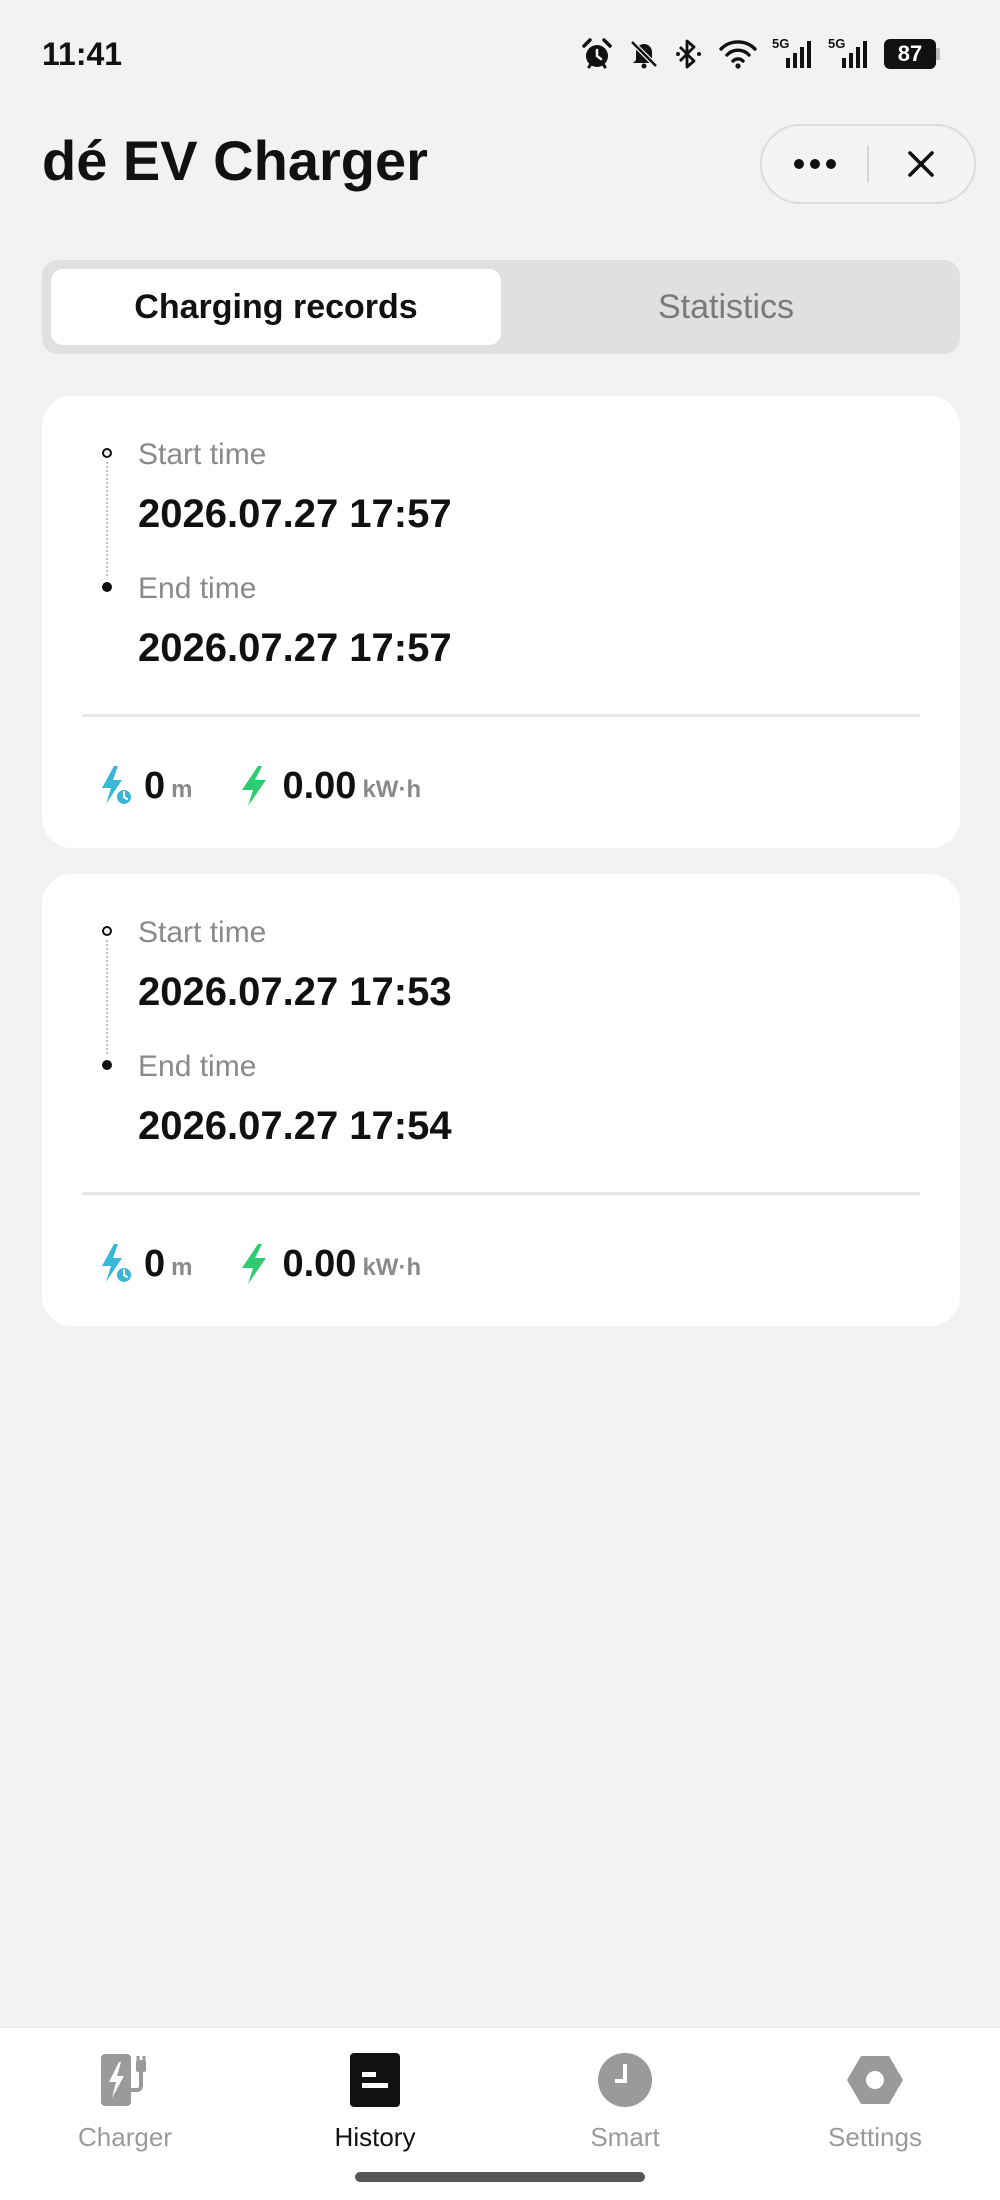 This screenshot has width=1000, height=2200. What do you see at coordinates (123, 2080) in the screenshot?
I see `charger-icon` at bounding box center [123, 2080].